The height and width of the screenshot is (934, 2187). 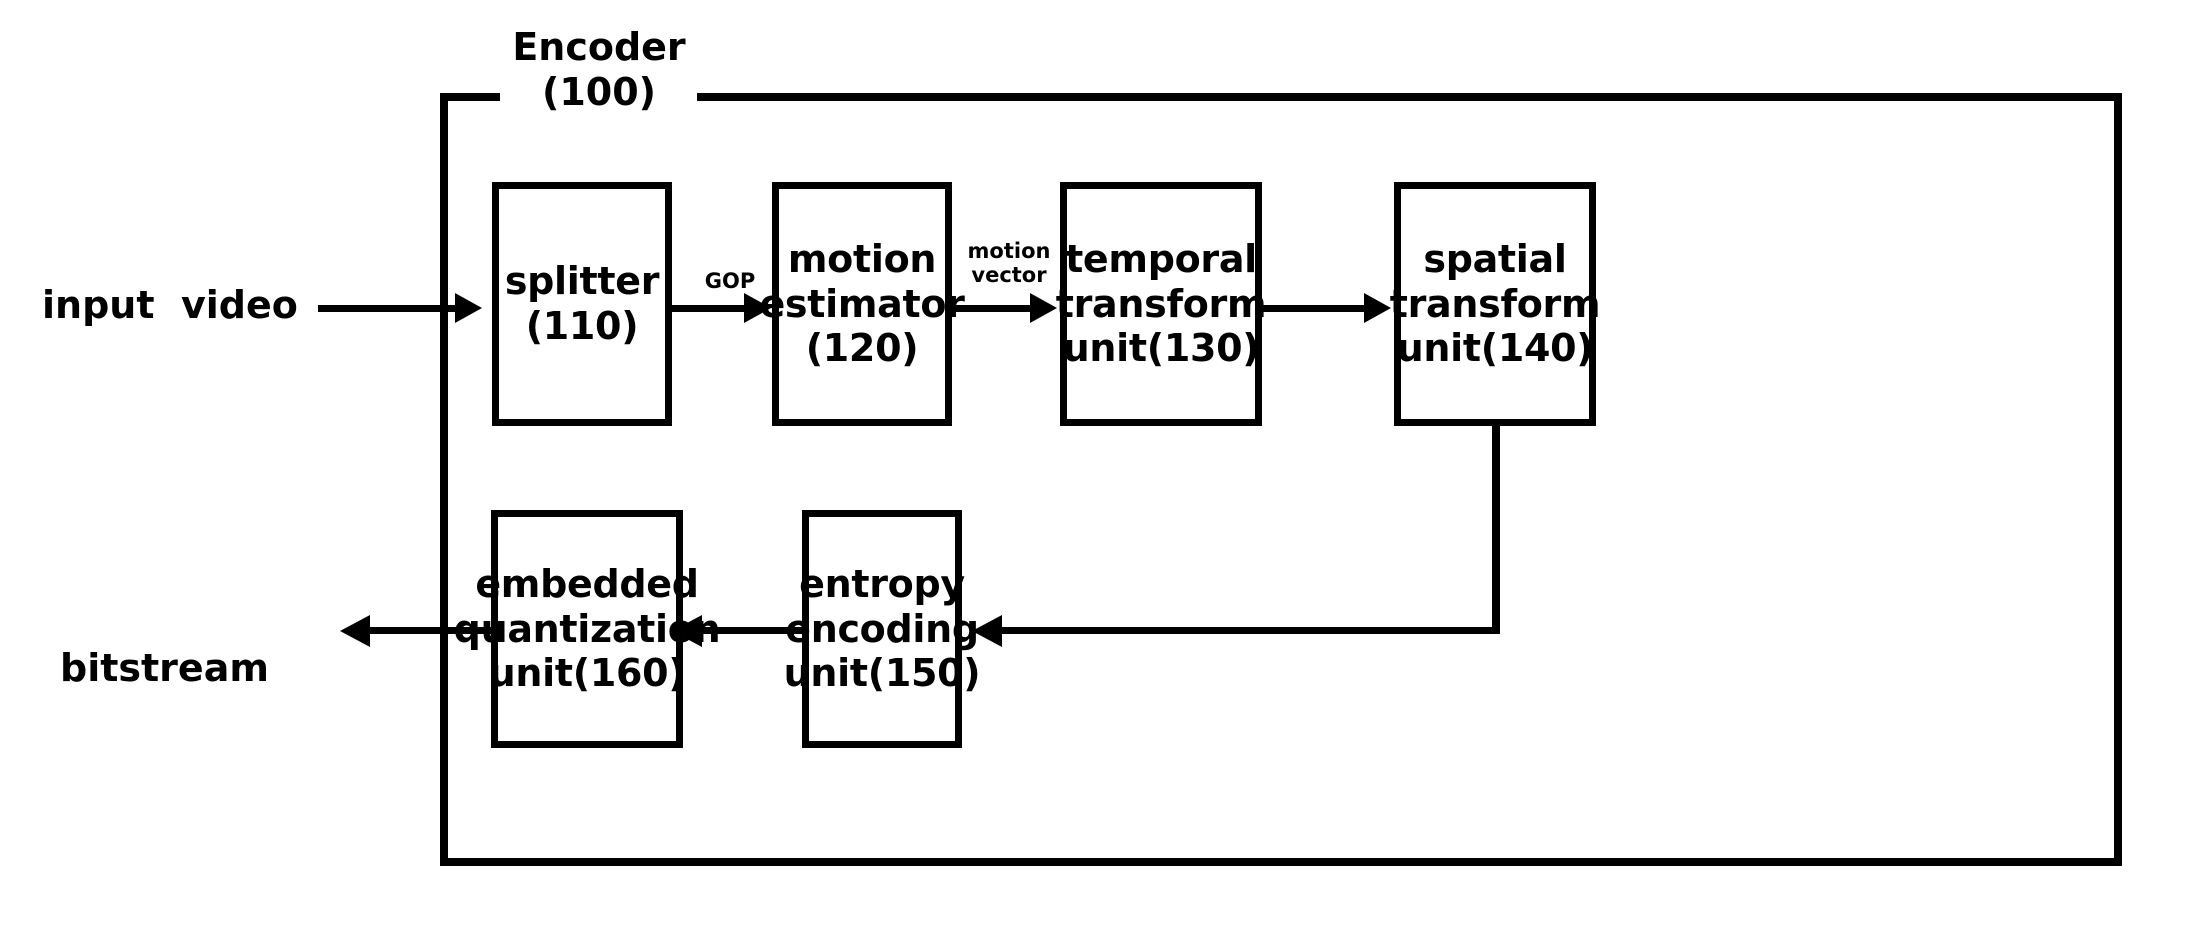 I want to click on input-video-connector-line, so click(x=388, y=308).